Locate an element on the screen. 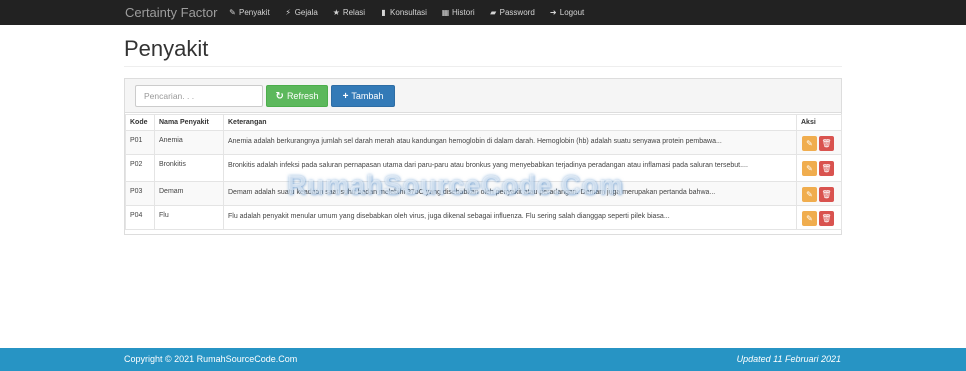 The height and width of the screenshot is (371, 966). cell-name: Anemia is located at coordinates (189, 142).